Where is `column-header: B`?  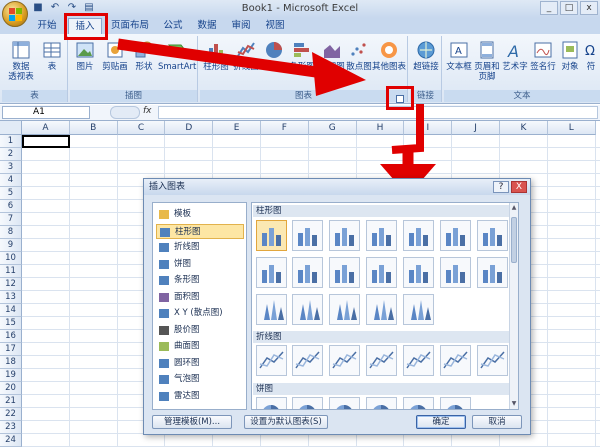
column-header: B is located at coordinates (93, 128).